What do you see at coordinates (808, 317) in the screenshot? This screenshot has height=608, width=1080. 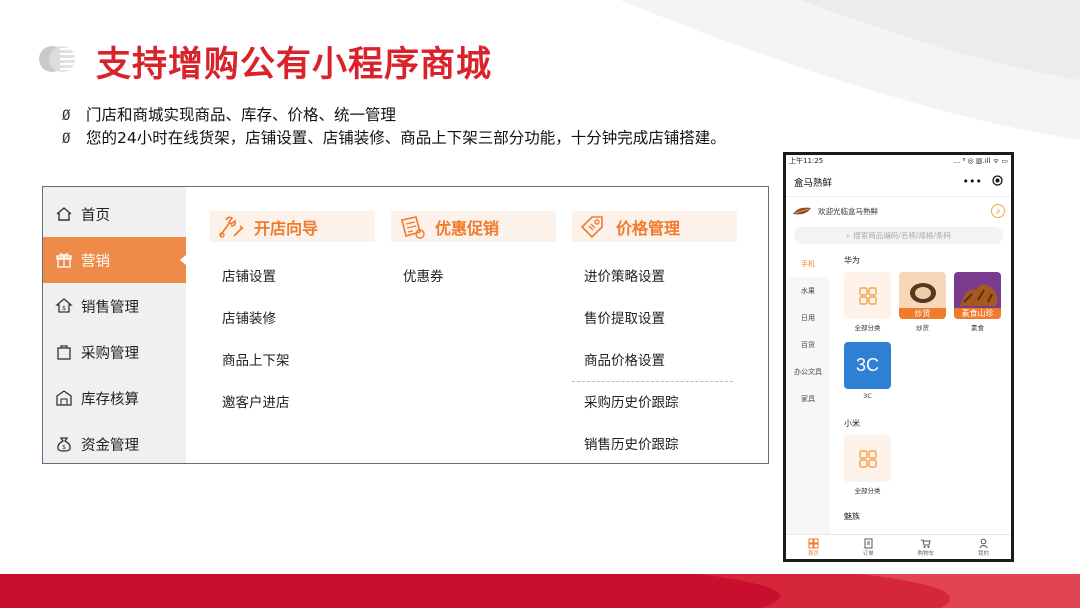 I see `category-item-daily: 日用` at bounding box center [808, 317].